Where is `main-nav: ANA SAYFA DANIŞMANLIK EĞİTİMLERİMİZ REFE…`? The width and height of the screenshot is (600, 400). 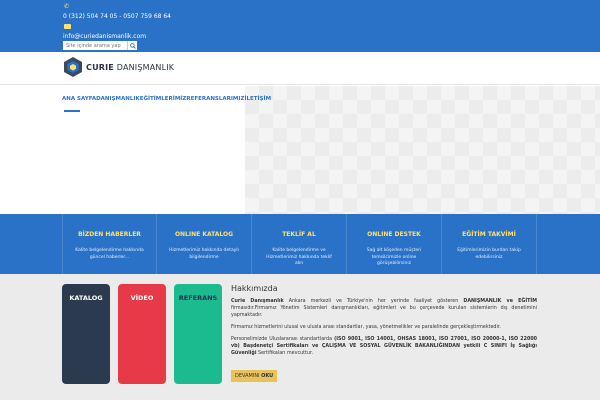
main-nav: ANA SAYFA DANIŞMANLIK EĞİTİMLERİMİZ REFE… is located at coordinates (166, 99).